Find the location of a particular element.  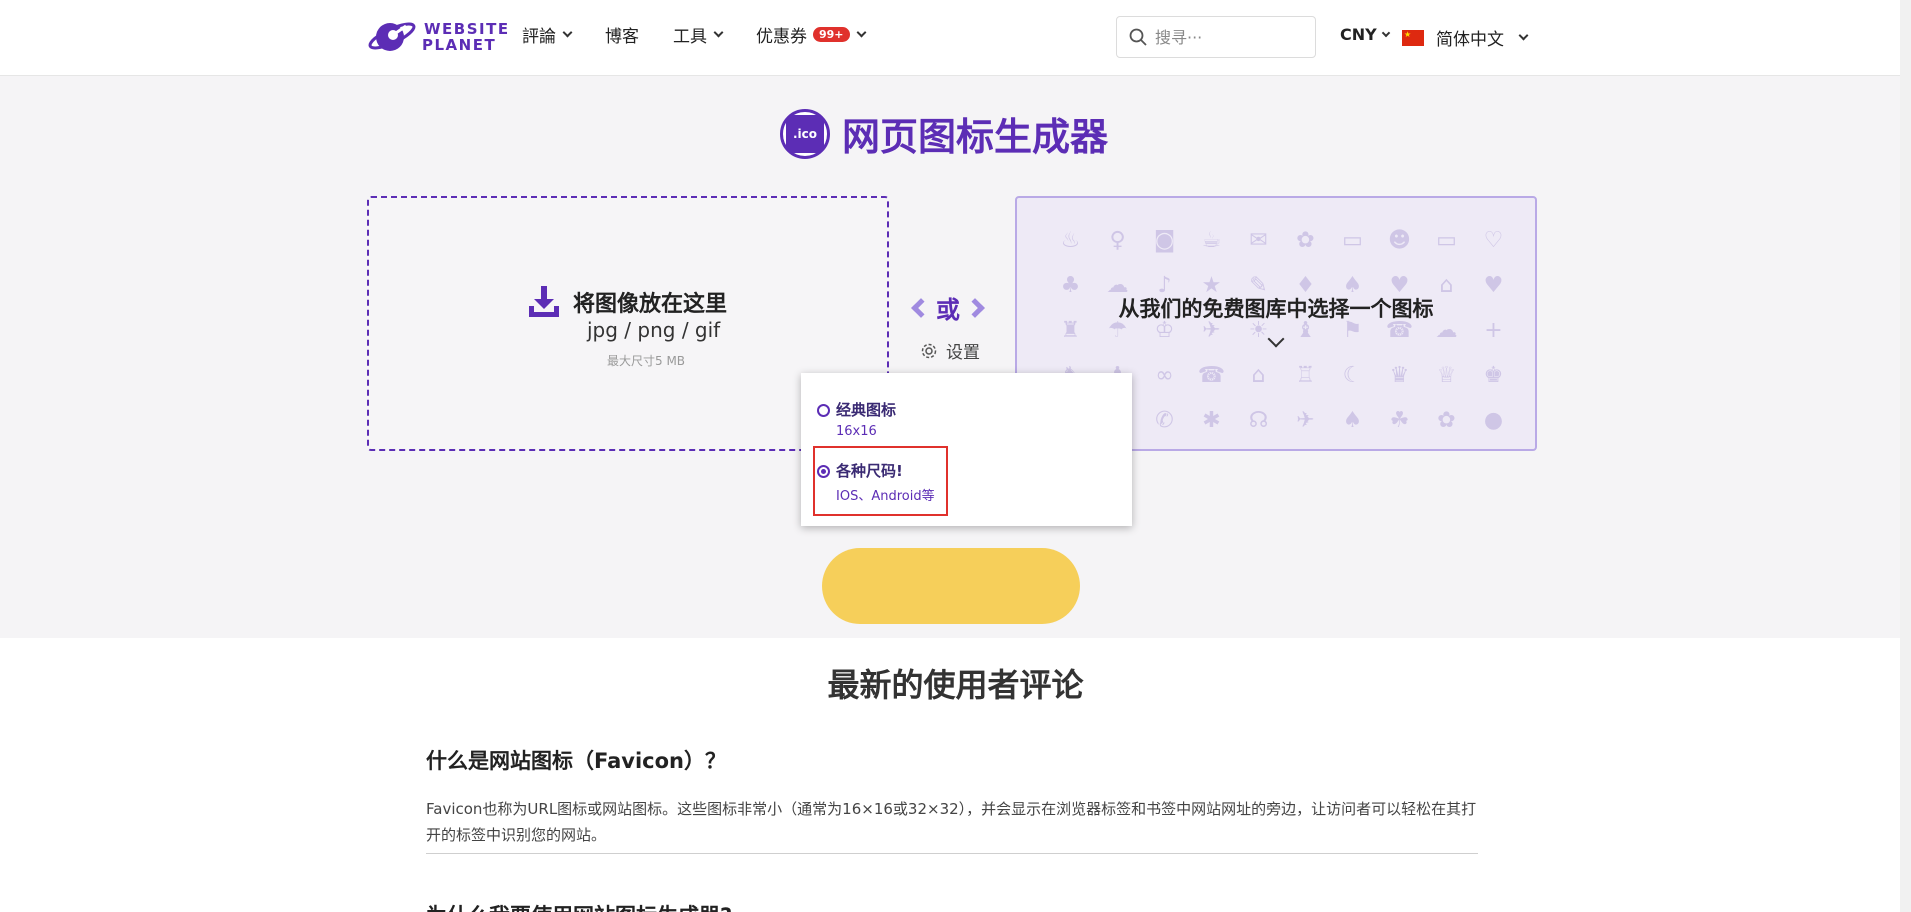

website-planet-logo: WEBSITE PLANET is located at coordinates (438, 37).